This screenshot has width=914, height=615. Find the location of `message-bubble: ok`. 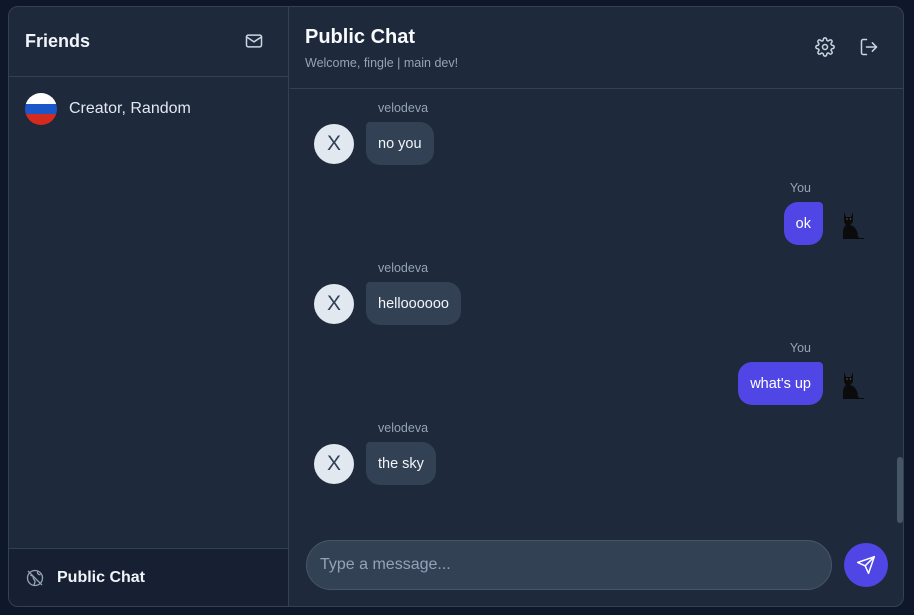

message-bubble: ok is located at coordinates (803, 223).